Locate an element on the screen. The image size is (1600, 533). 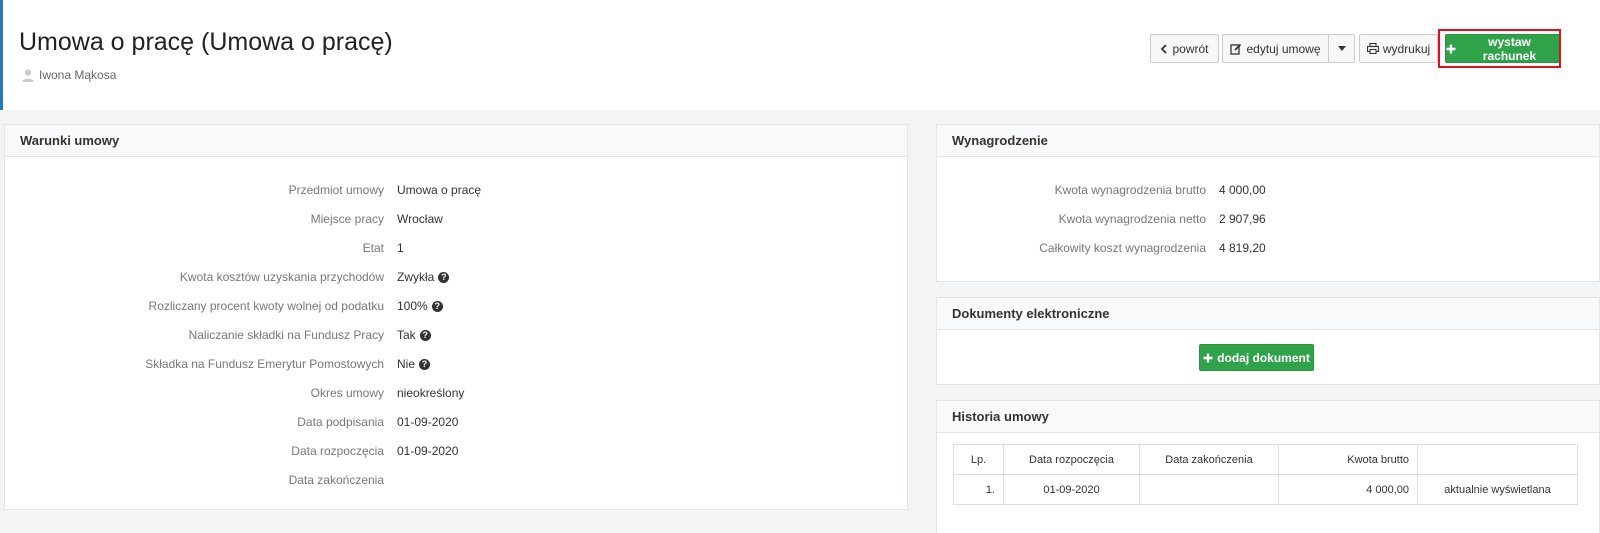
row-status: aktualnie wyświetlana is located at coordinates (1497, 489).